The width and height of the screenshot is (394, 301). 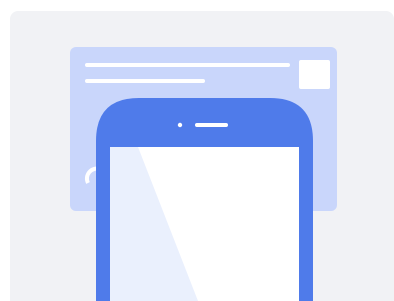 What do you see at coordinates (211, 125) in the screenshot?
I see `phone-speaker` at bounding box center [211, 125].